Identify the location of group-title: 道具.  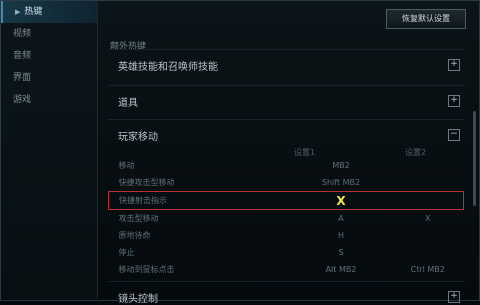
(128, 103).